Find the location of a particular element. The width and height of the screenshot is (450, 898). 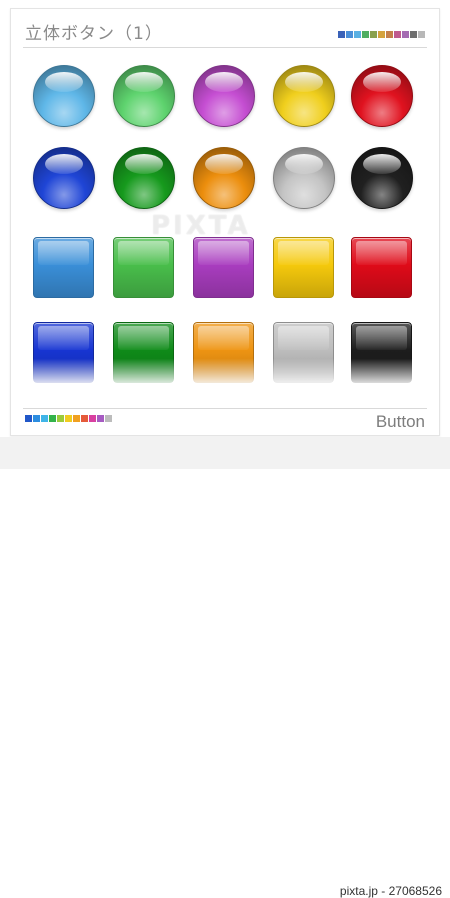

light-blue-sphere-button is located at coordinates (64, 96).